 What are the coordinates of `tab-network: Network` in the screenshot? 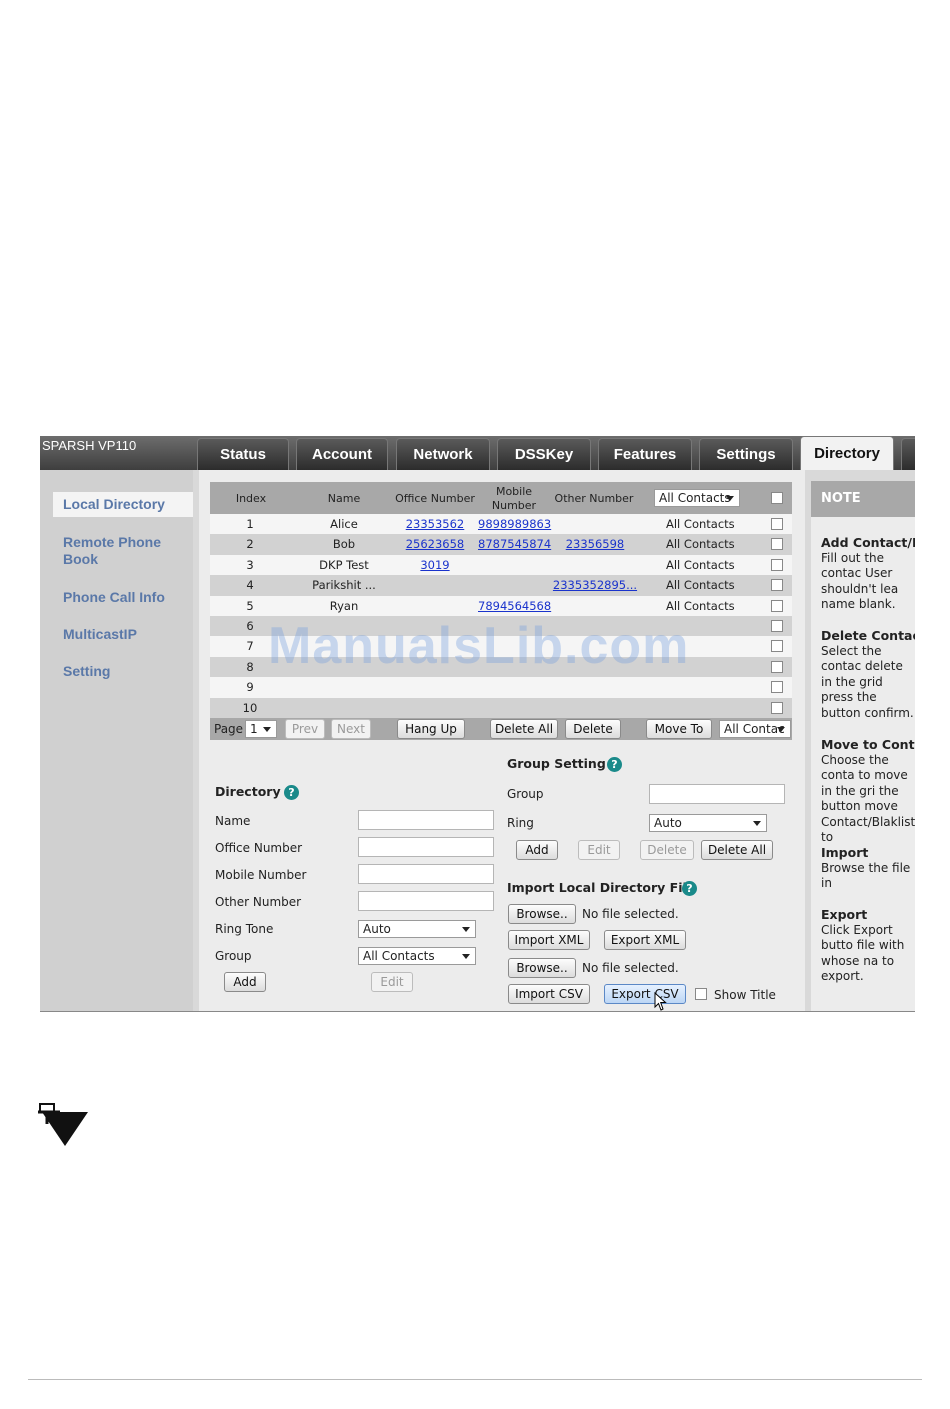 It's located at (443, 454).